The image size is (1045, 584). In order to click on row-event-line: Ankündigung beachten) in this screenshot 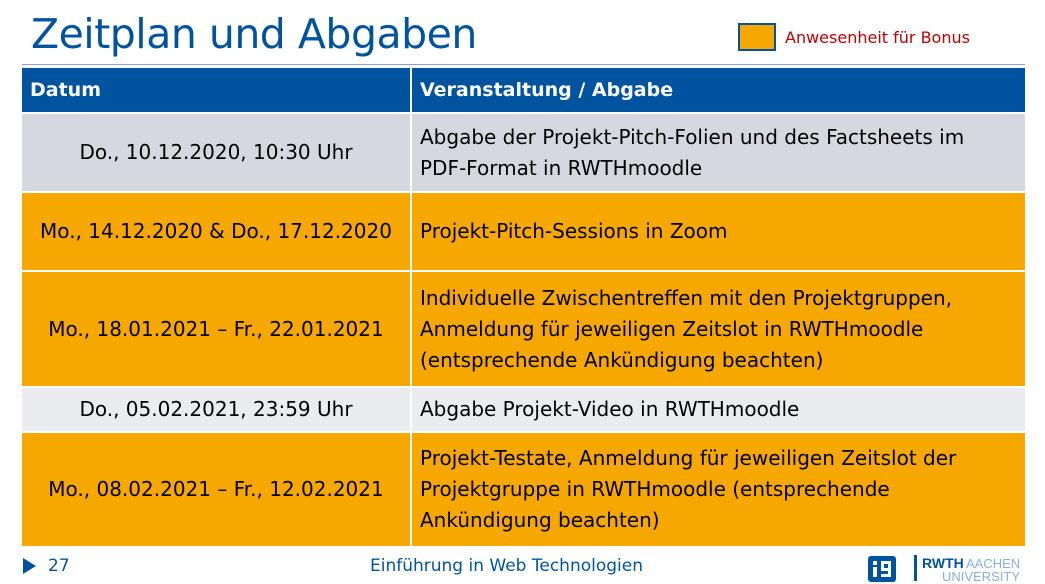, I will do `click(540, 520)`.